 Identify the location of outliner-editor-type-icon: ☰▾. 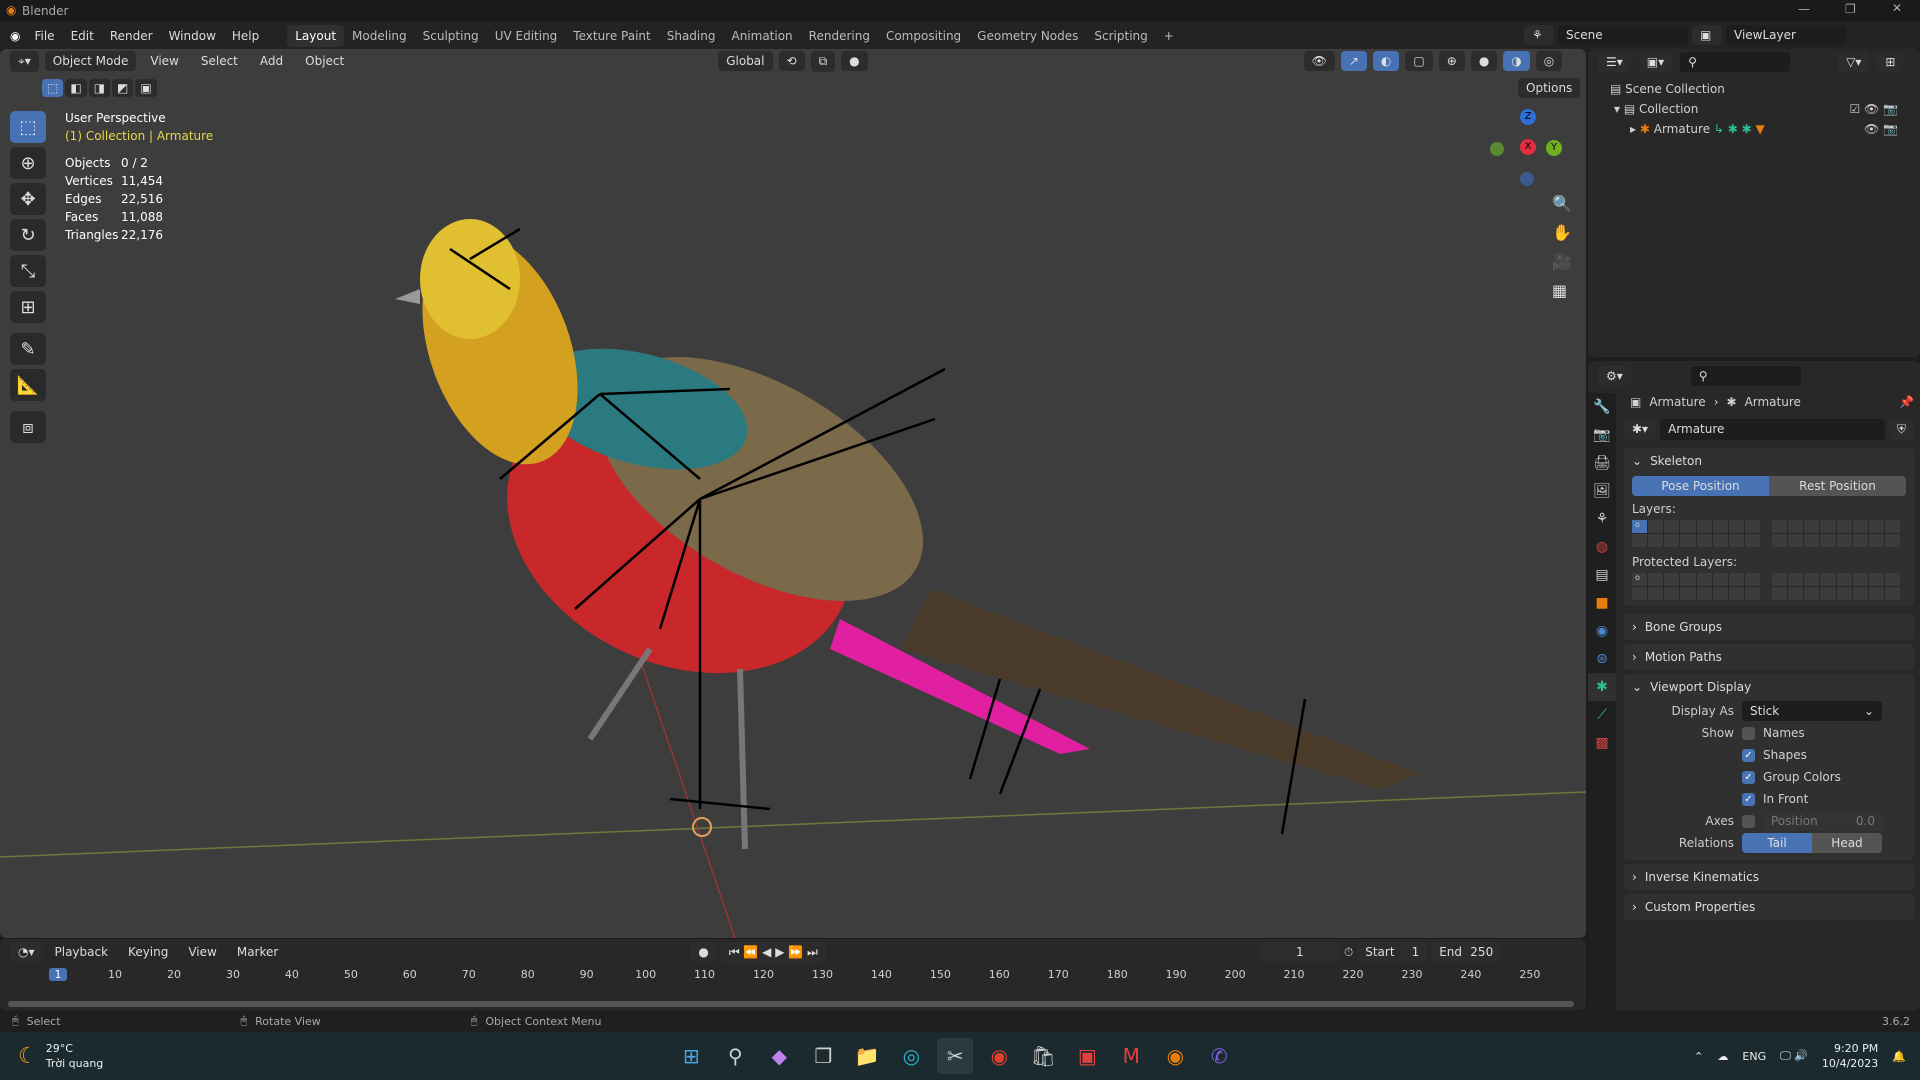
(1614, 62).